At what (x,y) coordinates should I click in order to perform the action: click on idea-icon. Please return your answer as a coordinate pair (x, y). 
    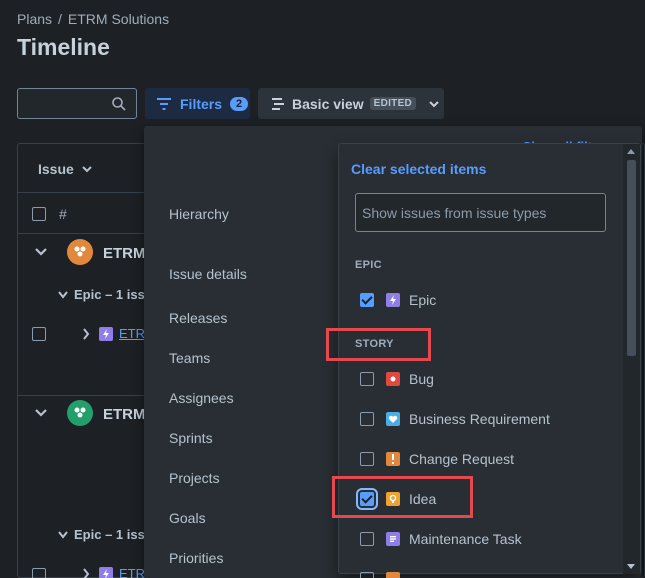
    Looking at the image, I should click on (393, 499).